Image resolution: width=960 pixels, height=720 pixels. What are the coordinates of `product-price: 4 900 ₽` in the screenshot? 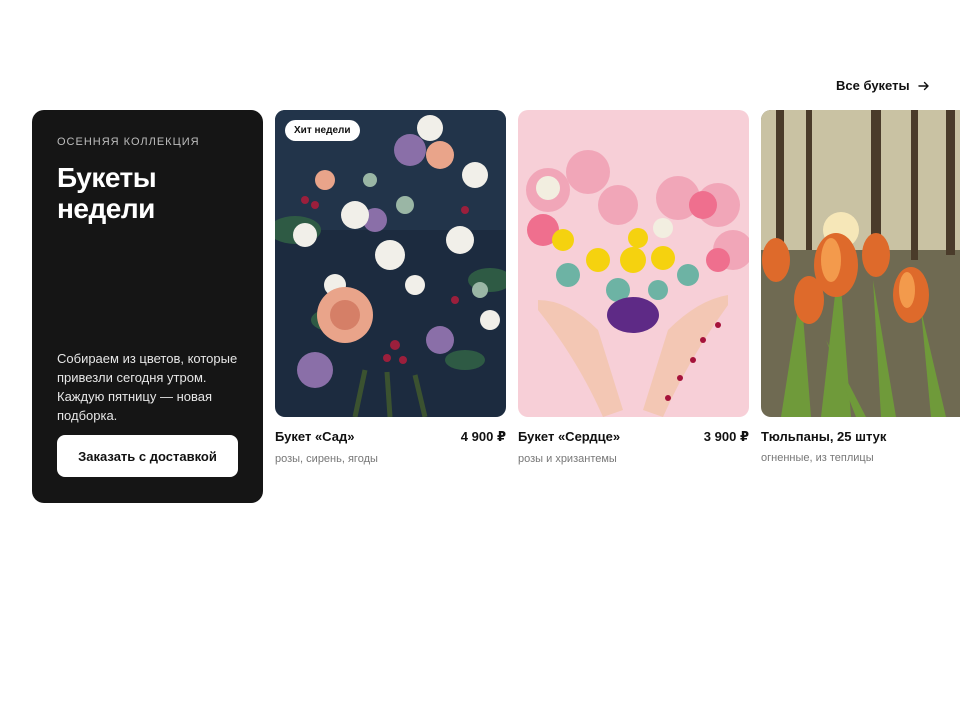 It's located at (483, 436).